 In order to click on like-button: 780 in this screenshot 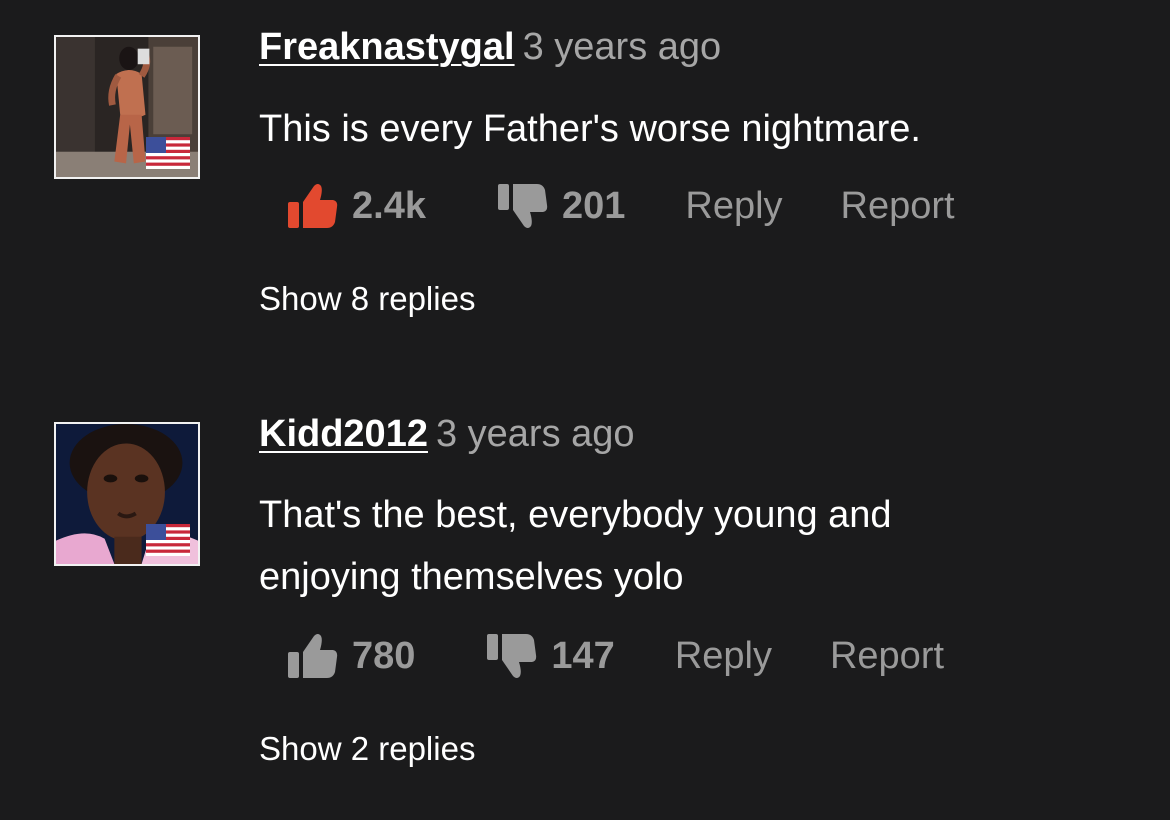, I will do `click(351, 656)`.